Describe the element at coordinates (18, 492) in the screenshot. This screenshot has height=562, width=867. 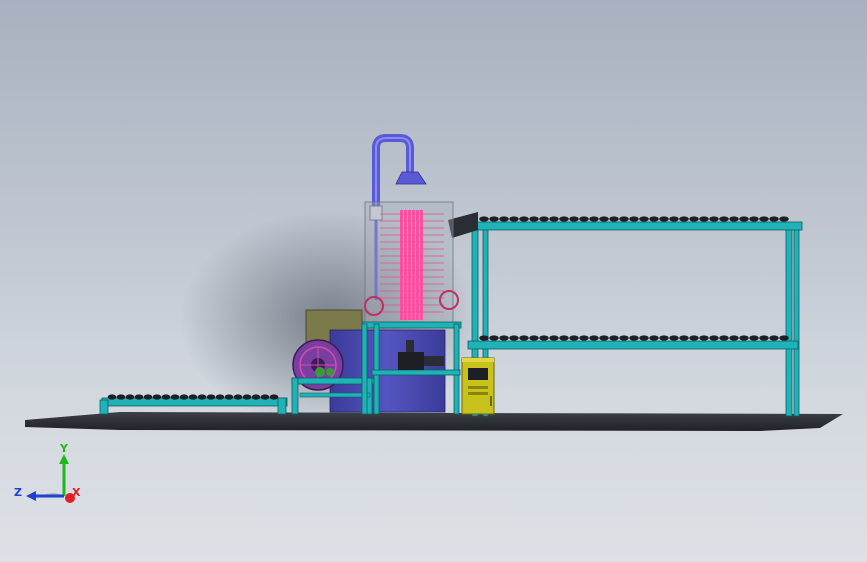
I see `z-axis-label: Z` at that location.